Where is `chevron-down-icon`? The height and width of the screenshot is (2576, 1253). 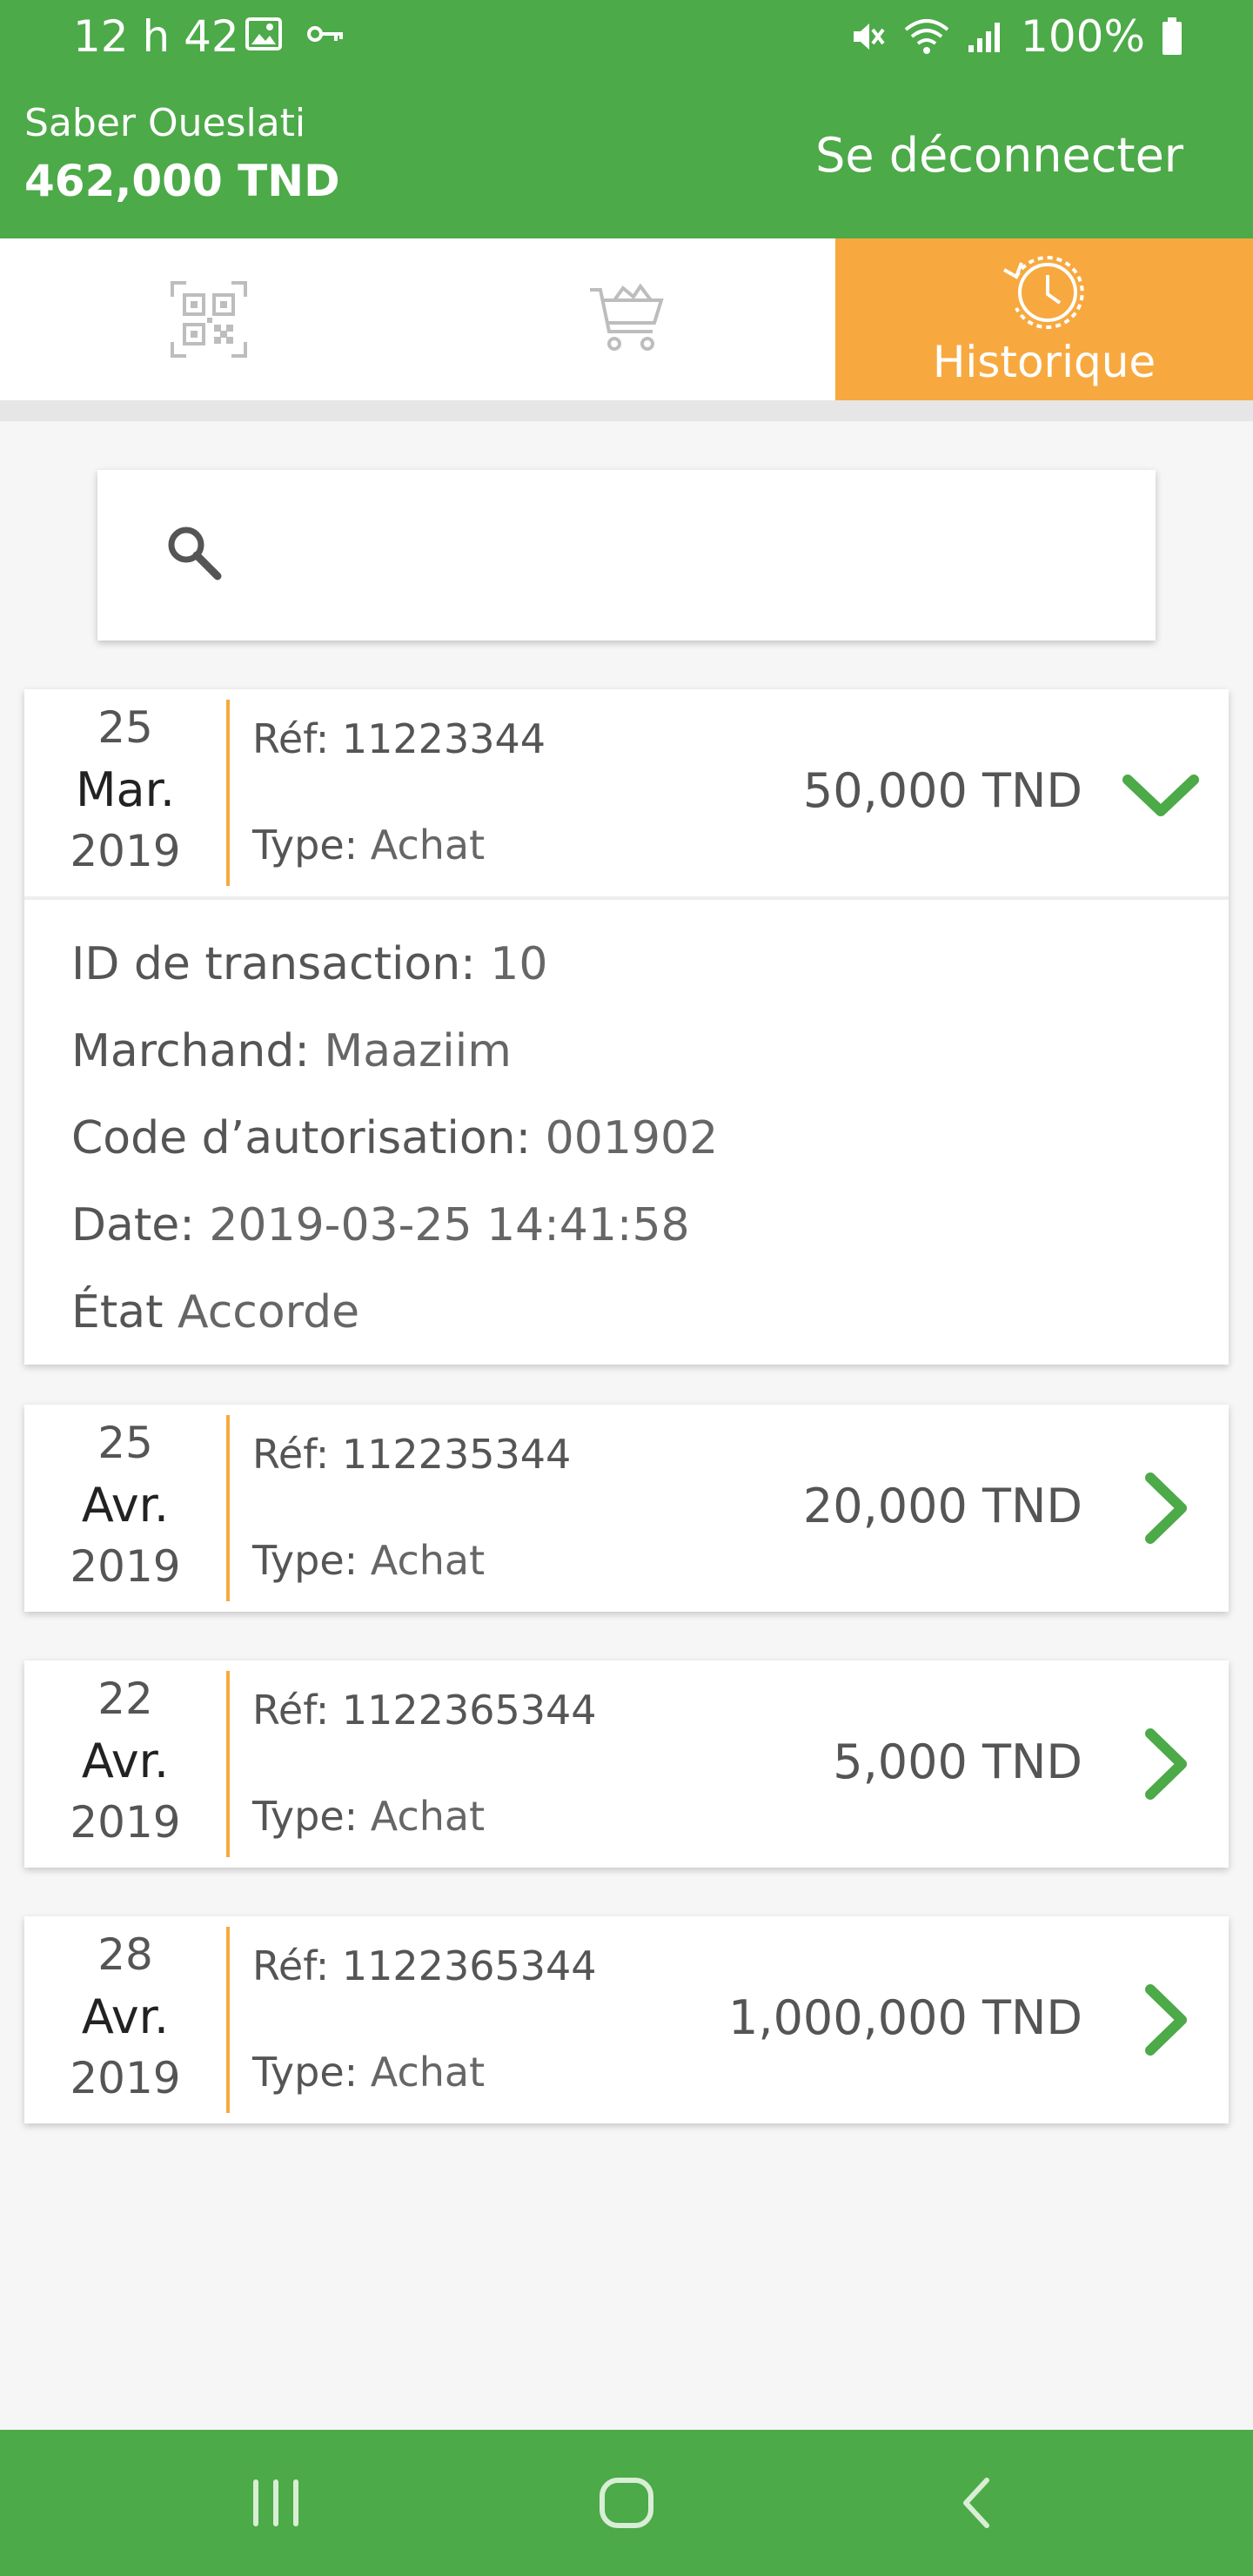 chevron-down-icon is located at coordinates (1161, 793).